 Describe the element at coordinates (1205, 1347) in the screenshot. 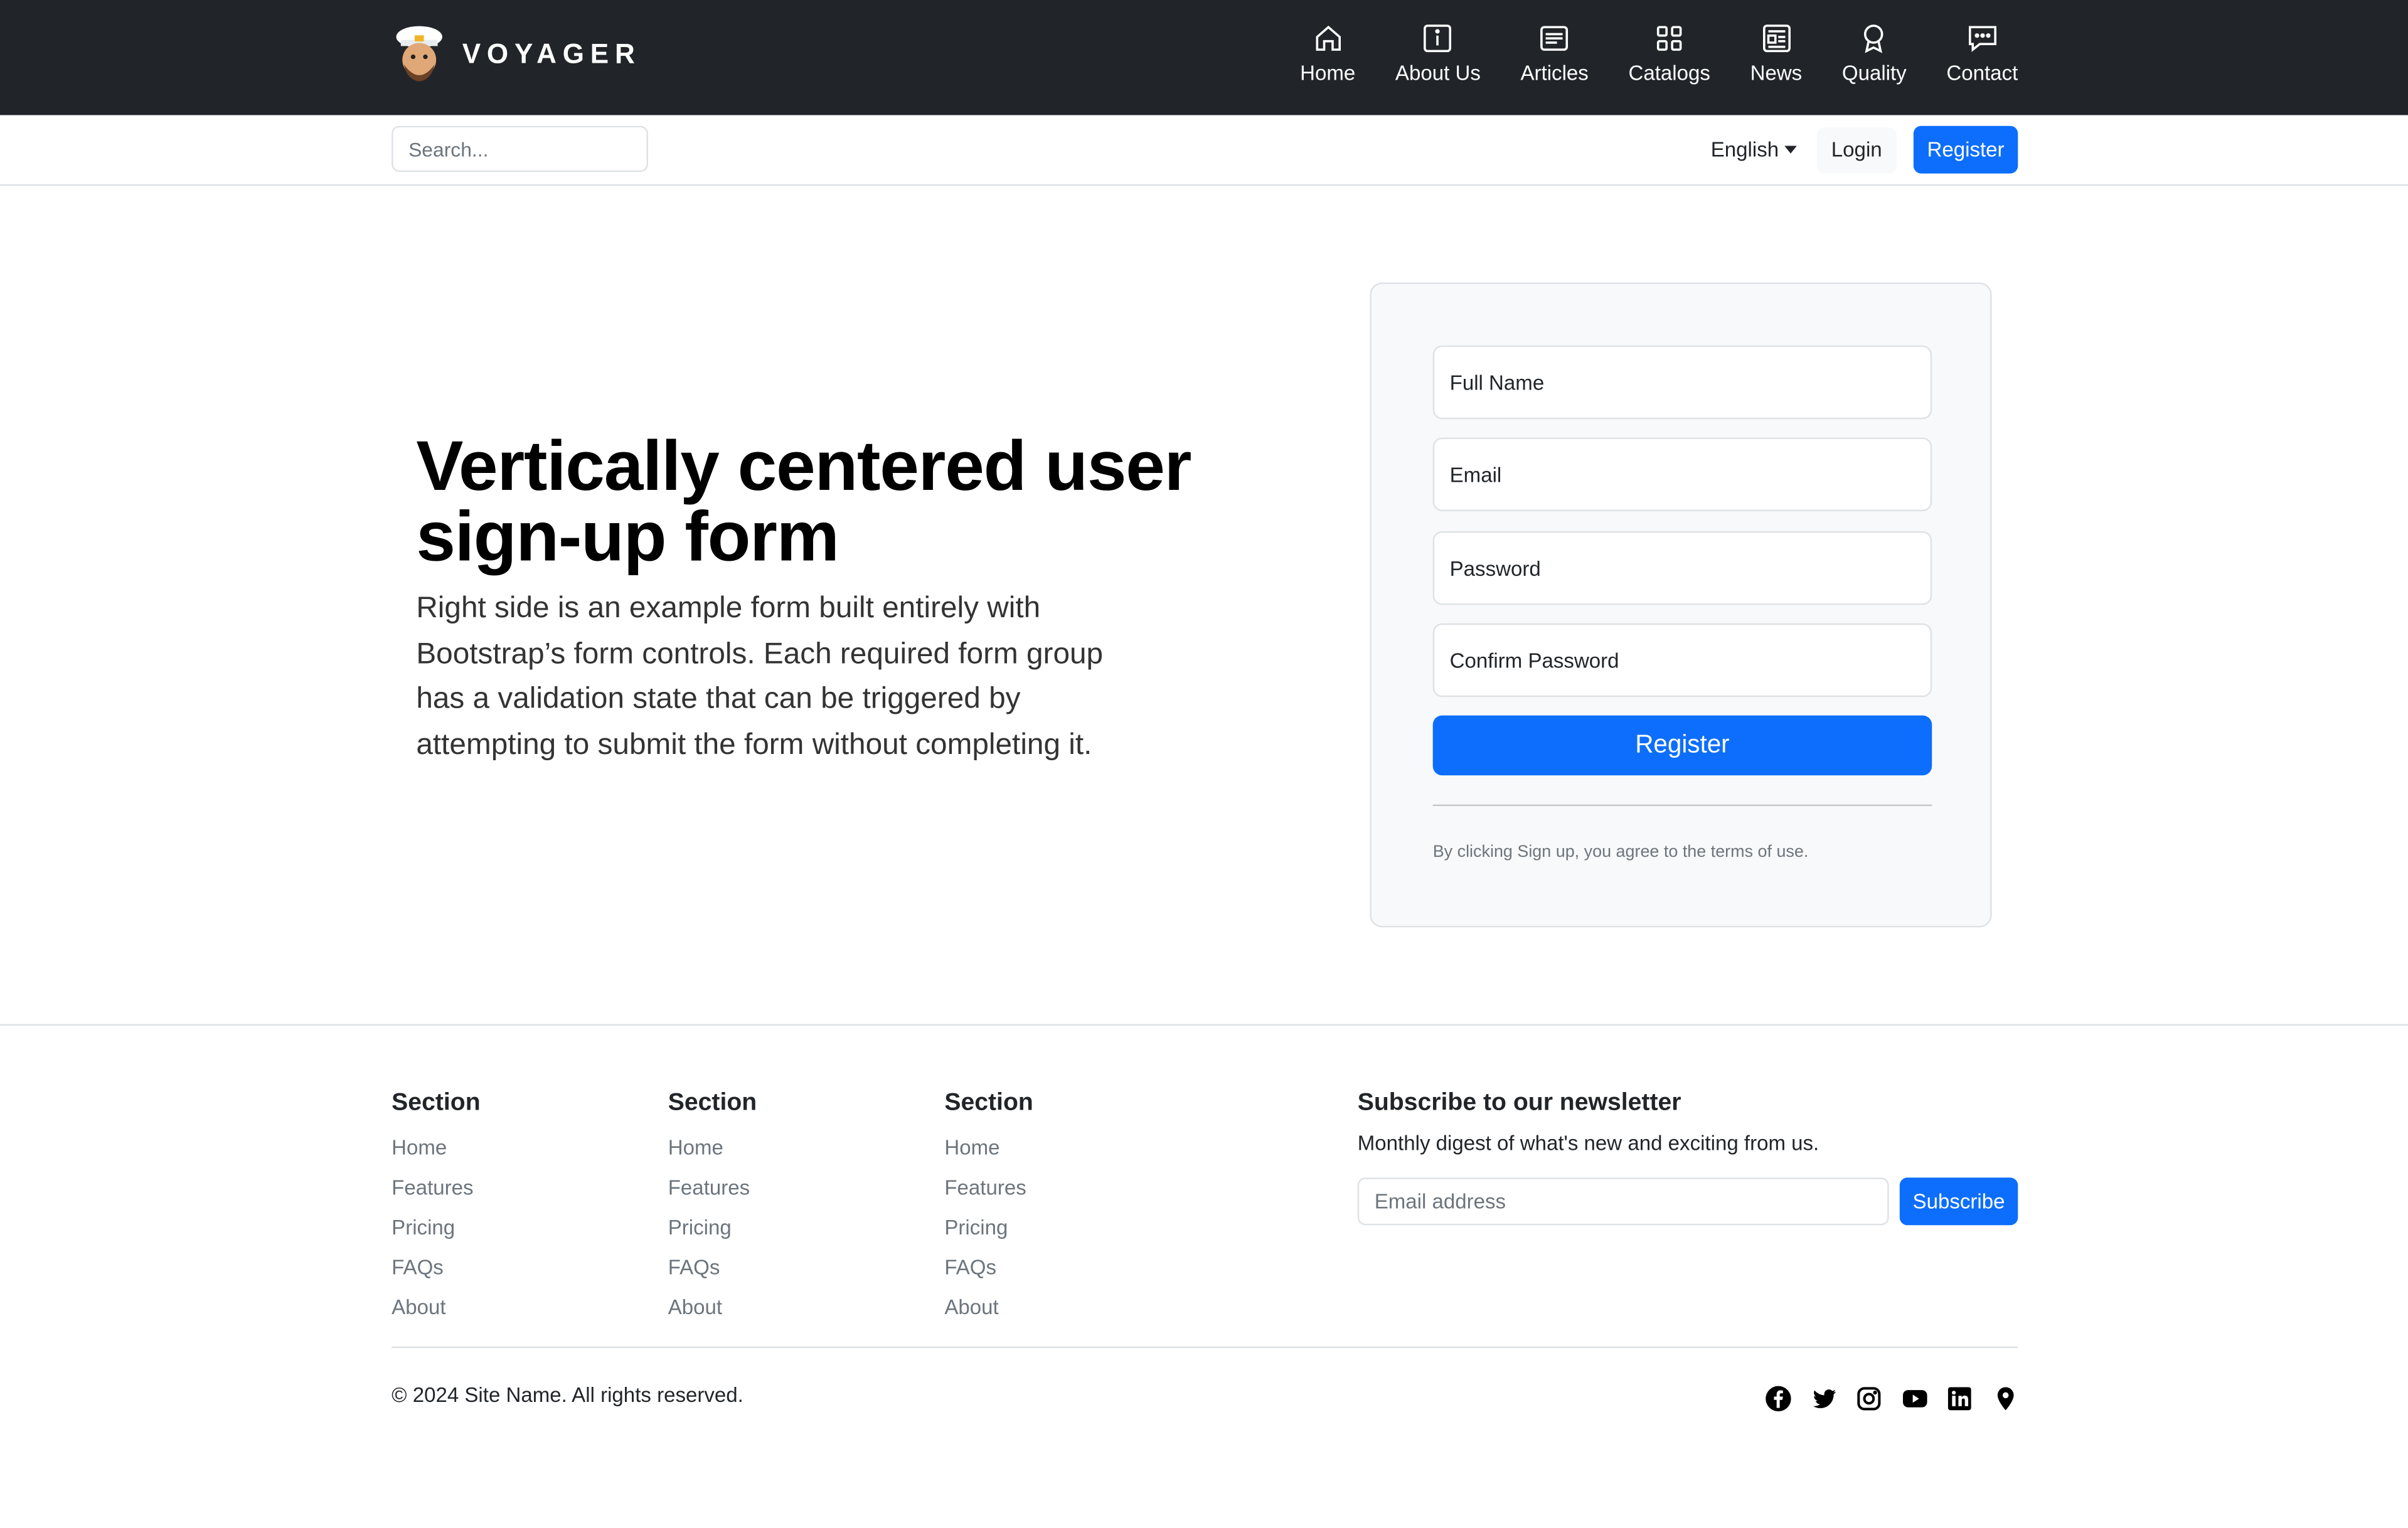

I see `footer-divider` at that location.